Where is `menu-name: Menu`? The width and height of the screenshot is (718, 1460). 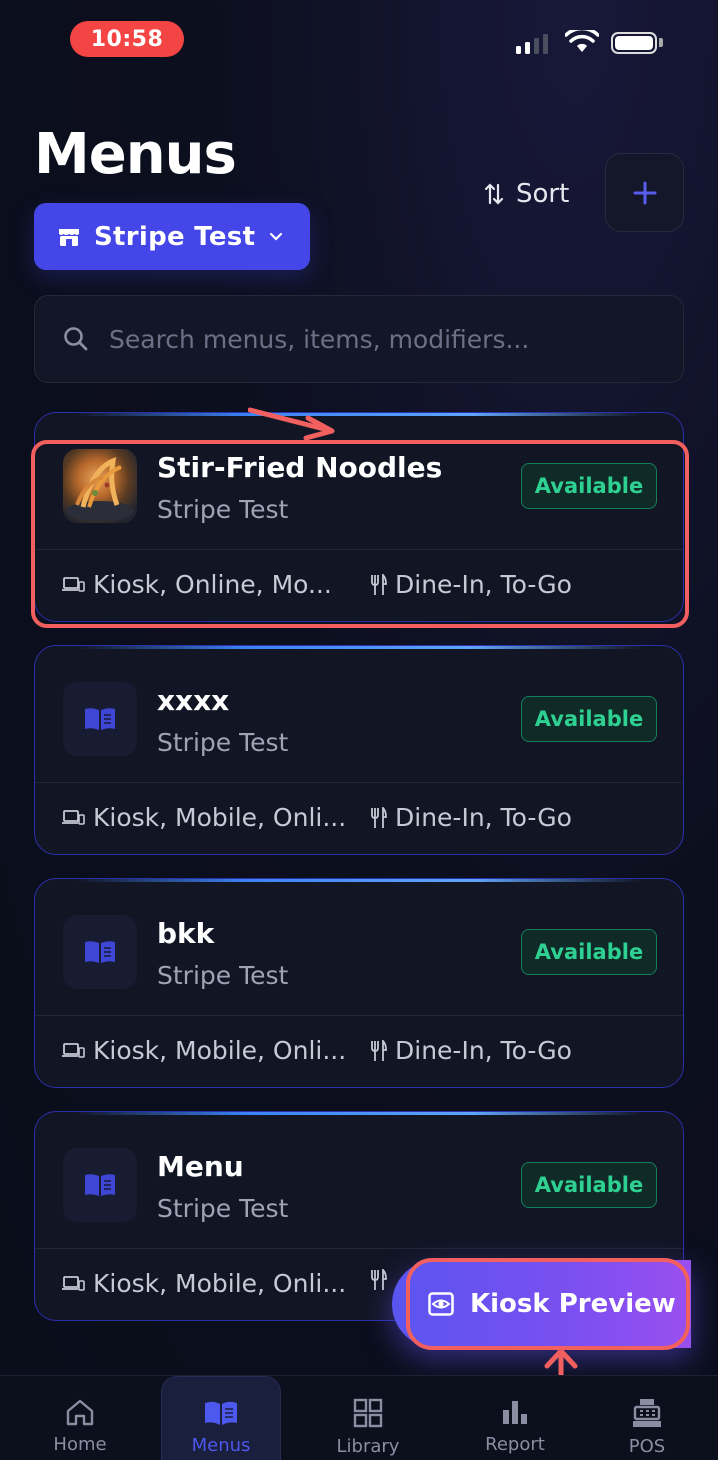 menu-name: Menu is located at coordinates (200, 1166).